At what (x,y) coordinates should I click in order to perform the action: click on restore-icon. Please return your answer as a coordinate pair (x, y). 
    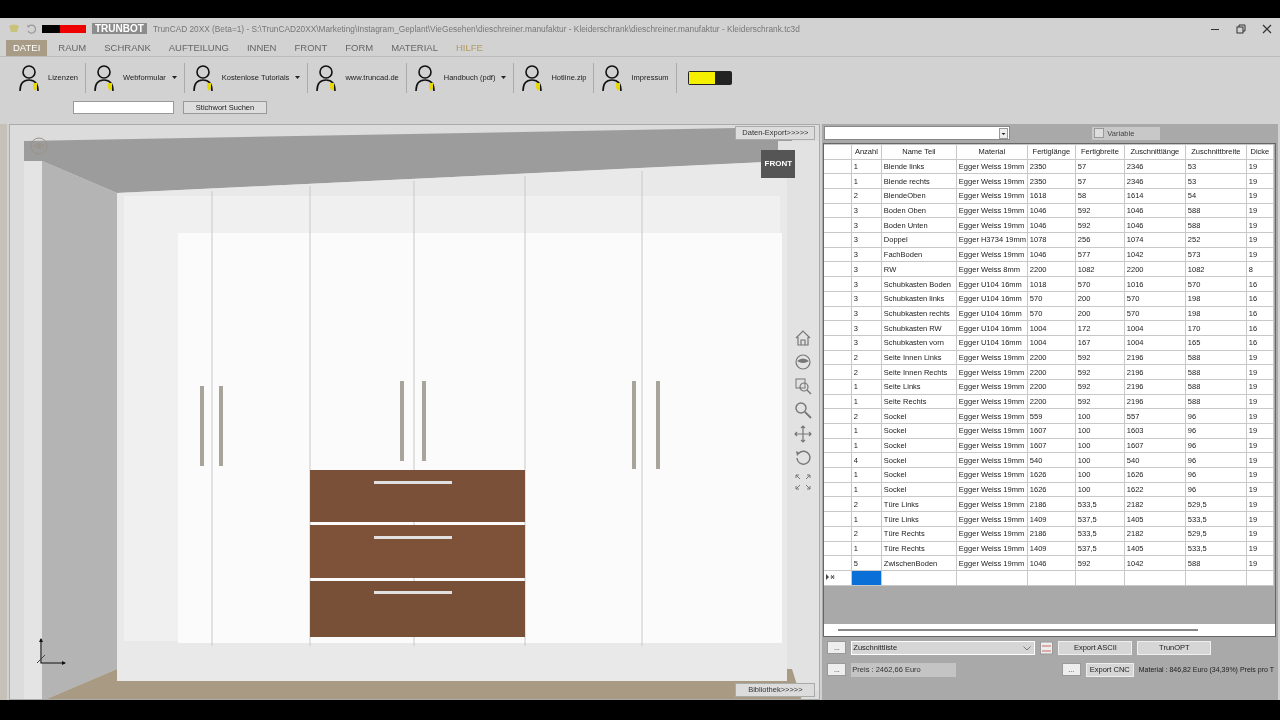
    Looking at the image, I should click on (1241, 28).